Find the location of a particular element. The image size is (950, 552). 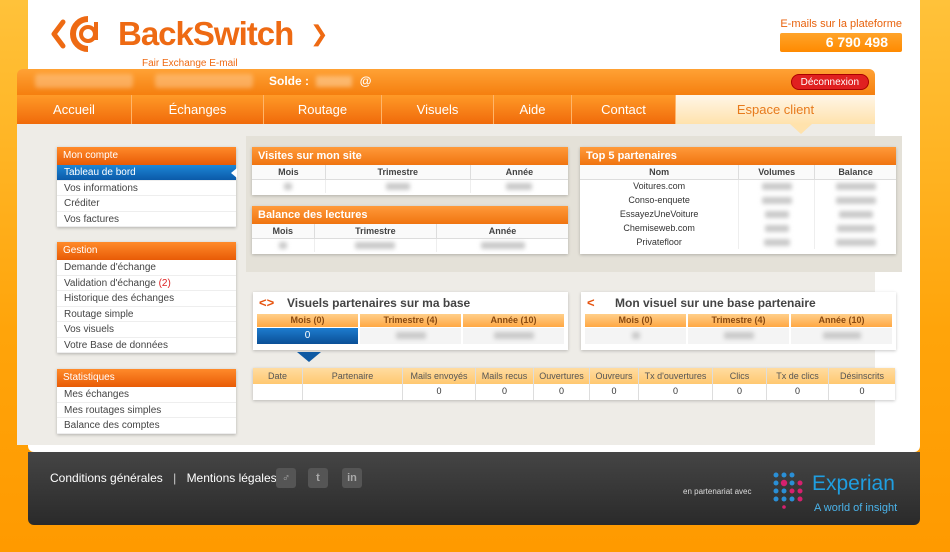

experian-logo-icon is located at coordinates (790, 489).